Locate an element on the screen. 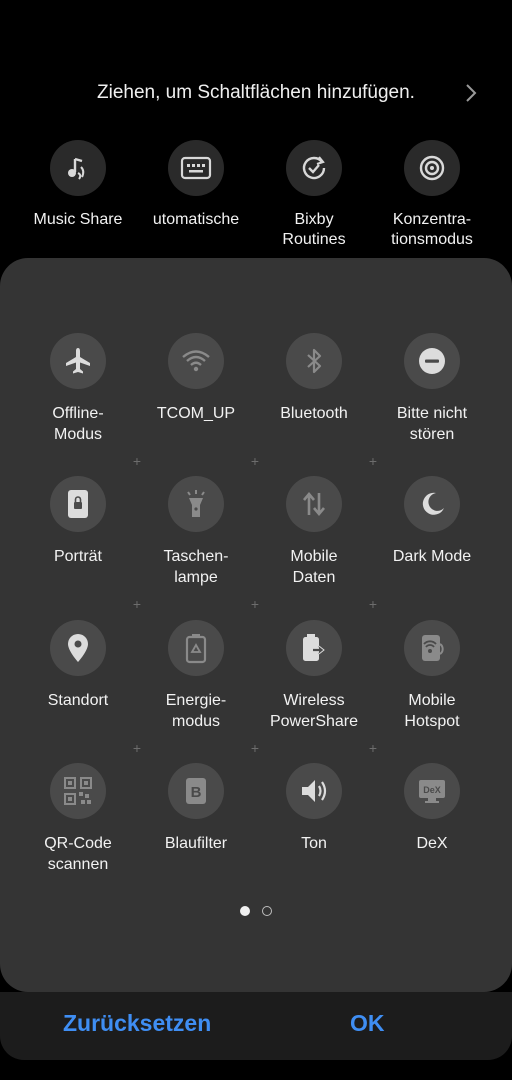  tile-label: TCOM_UP is located at coordinates (196, 413).